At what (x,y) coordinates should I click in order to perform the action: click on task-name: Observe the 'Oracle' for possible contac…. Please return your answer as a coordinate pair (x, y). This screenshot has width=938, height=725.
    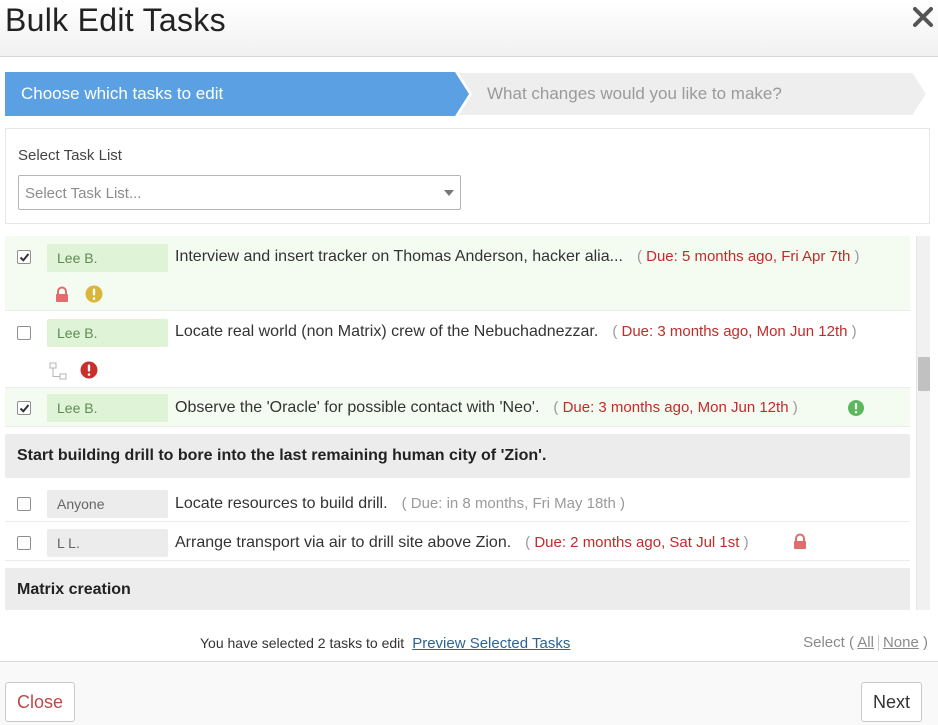
    Looking at the image, I should click on (357, 407).